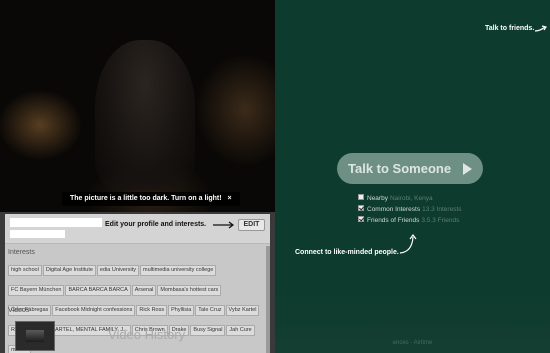 Image resolution: width=550 pixels, height=353 pixels. I want to click on arrow-up-icon, so click(408, 244).